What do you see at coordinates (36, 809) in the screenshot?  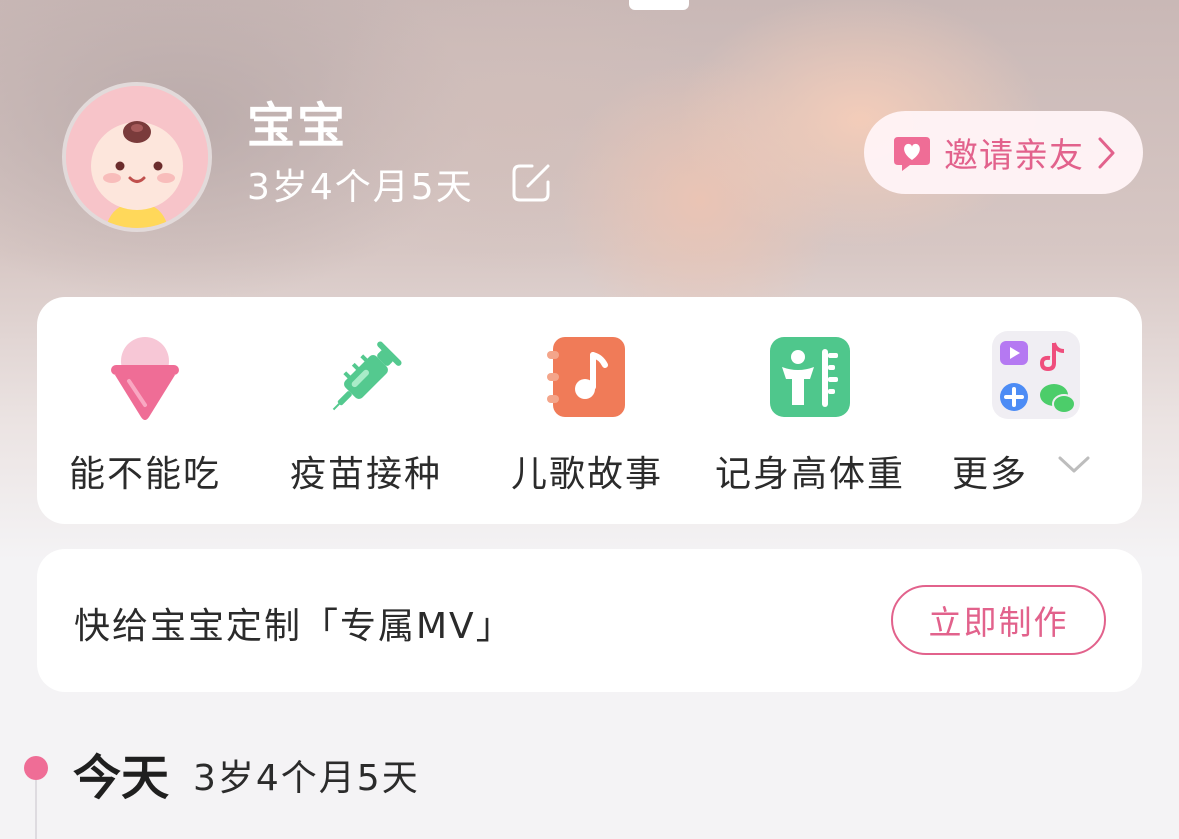 I see `timeline-line` at bounding box center [36, 809].